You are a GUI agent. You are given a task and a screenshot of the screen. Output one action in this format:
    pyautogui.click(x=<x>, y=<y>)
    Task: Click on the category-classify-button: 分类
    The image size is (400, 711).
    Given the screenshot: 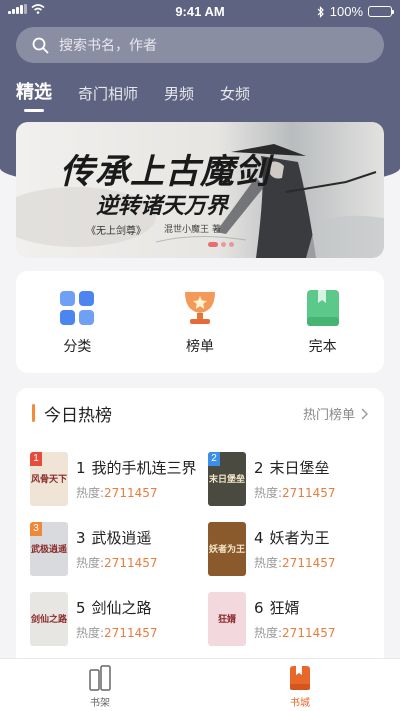 What is the action you would take?
    pyautogui.click(x=77, y=322)
    